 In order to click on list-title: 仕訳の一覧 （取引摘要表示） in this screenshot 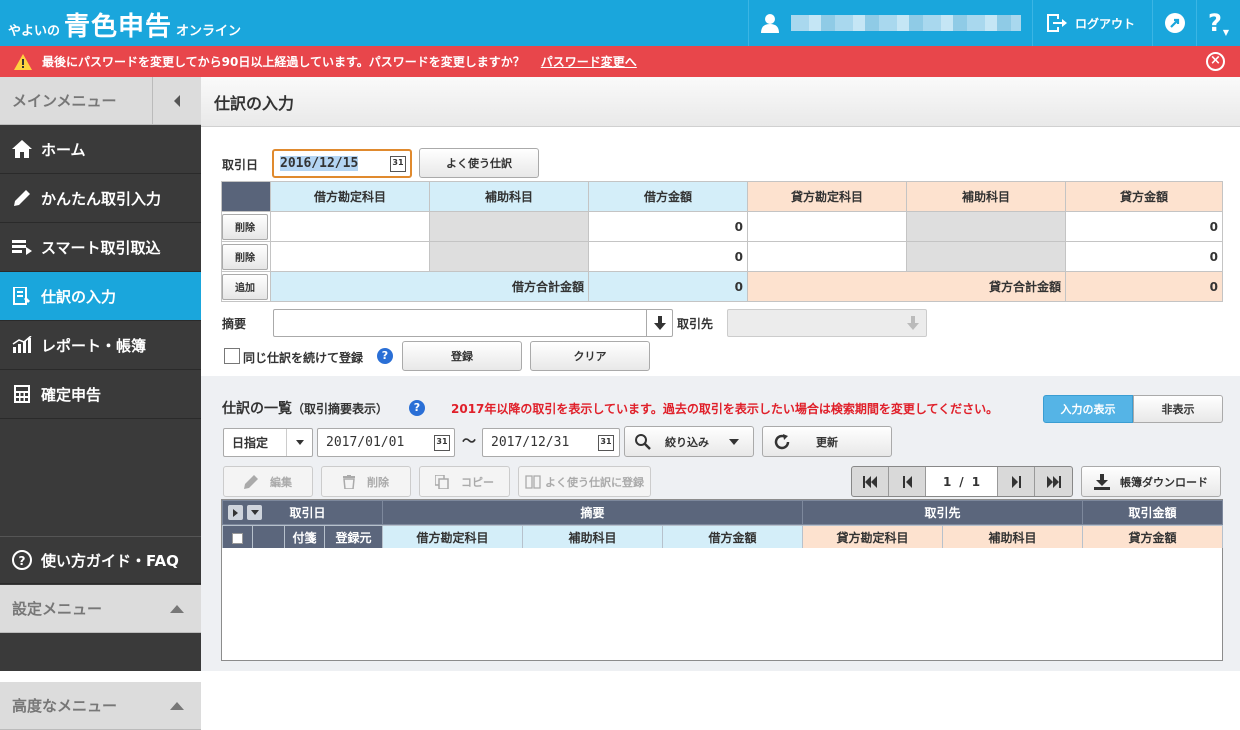, I will do `click(305, 408)`.